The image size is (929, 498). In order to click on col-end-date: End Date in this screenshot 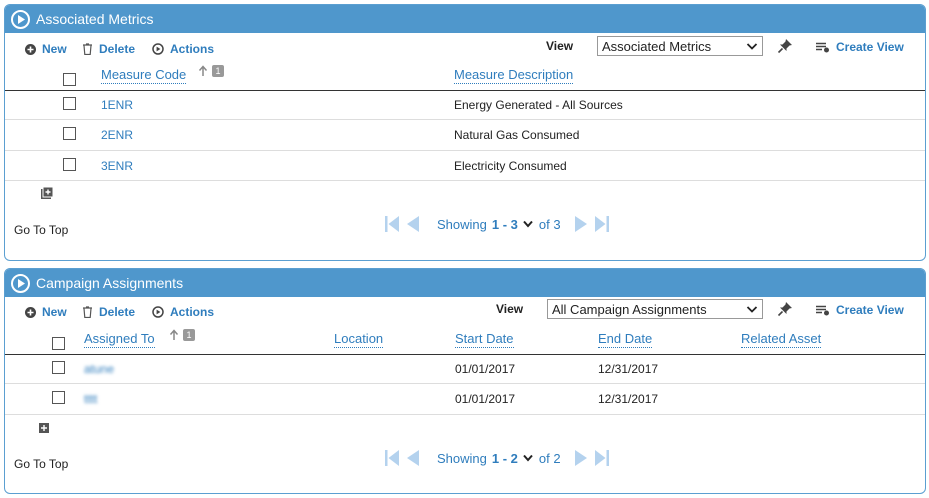, I will do `click(625, 339)`.